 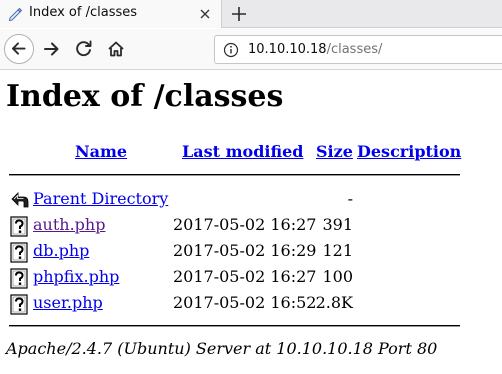 I want to click on tab-strip: Index of /classes, so click(x=251, y=14).